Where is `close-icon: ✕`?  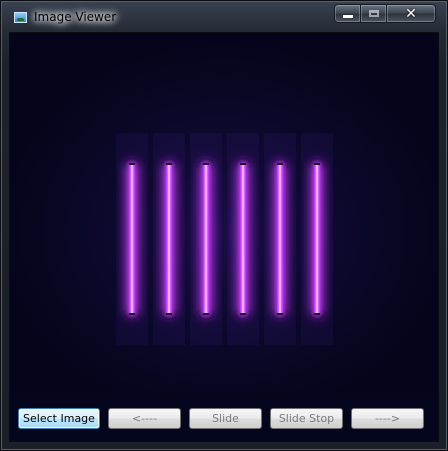 close-icon: ✕ is located at coordinates (411, 13).